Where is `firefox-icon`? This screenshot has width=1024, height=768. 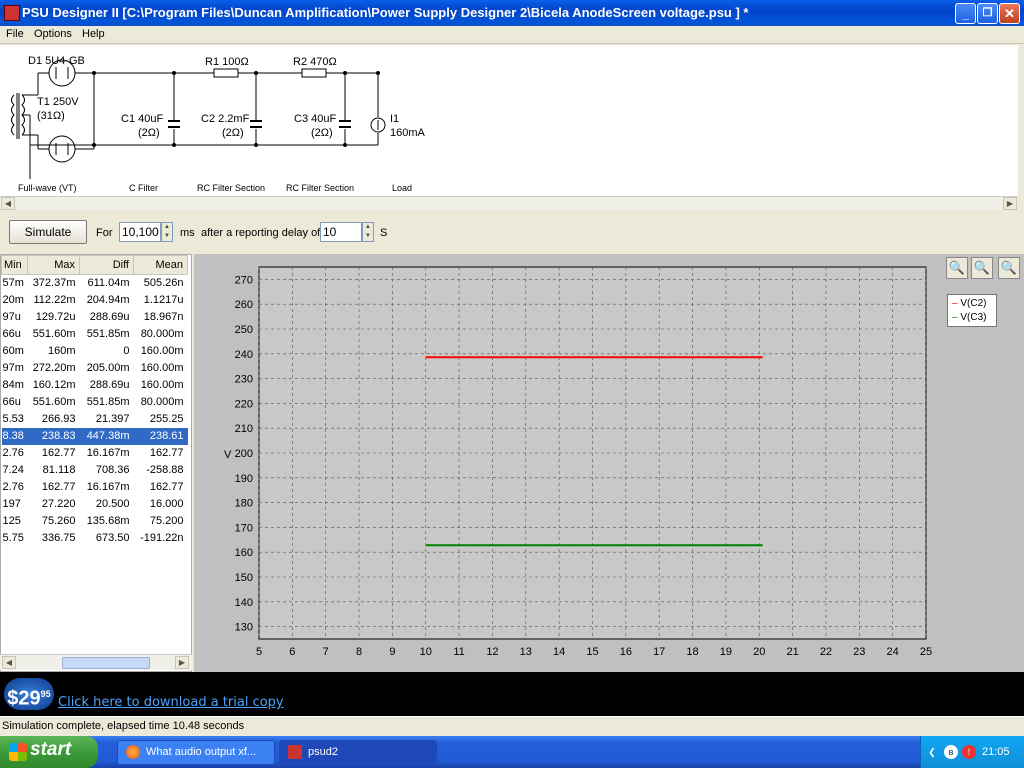
firefox-icon is located at coordinates (133, 752).